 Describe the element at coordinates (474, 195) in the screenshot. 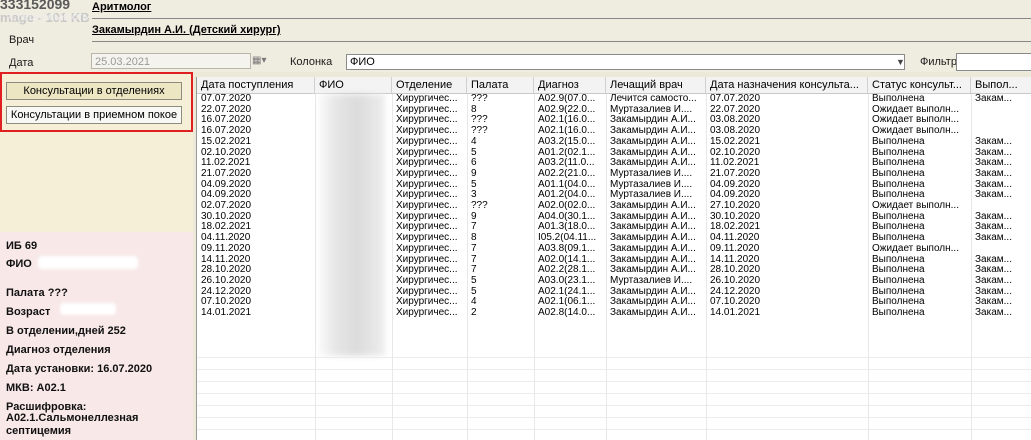

I see `col-ward-cell: 3` at that location.